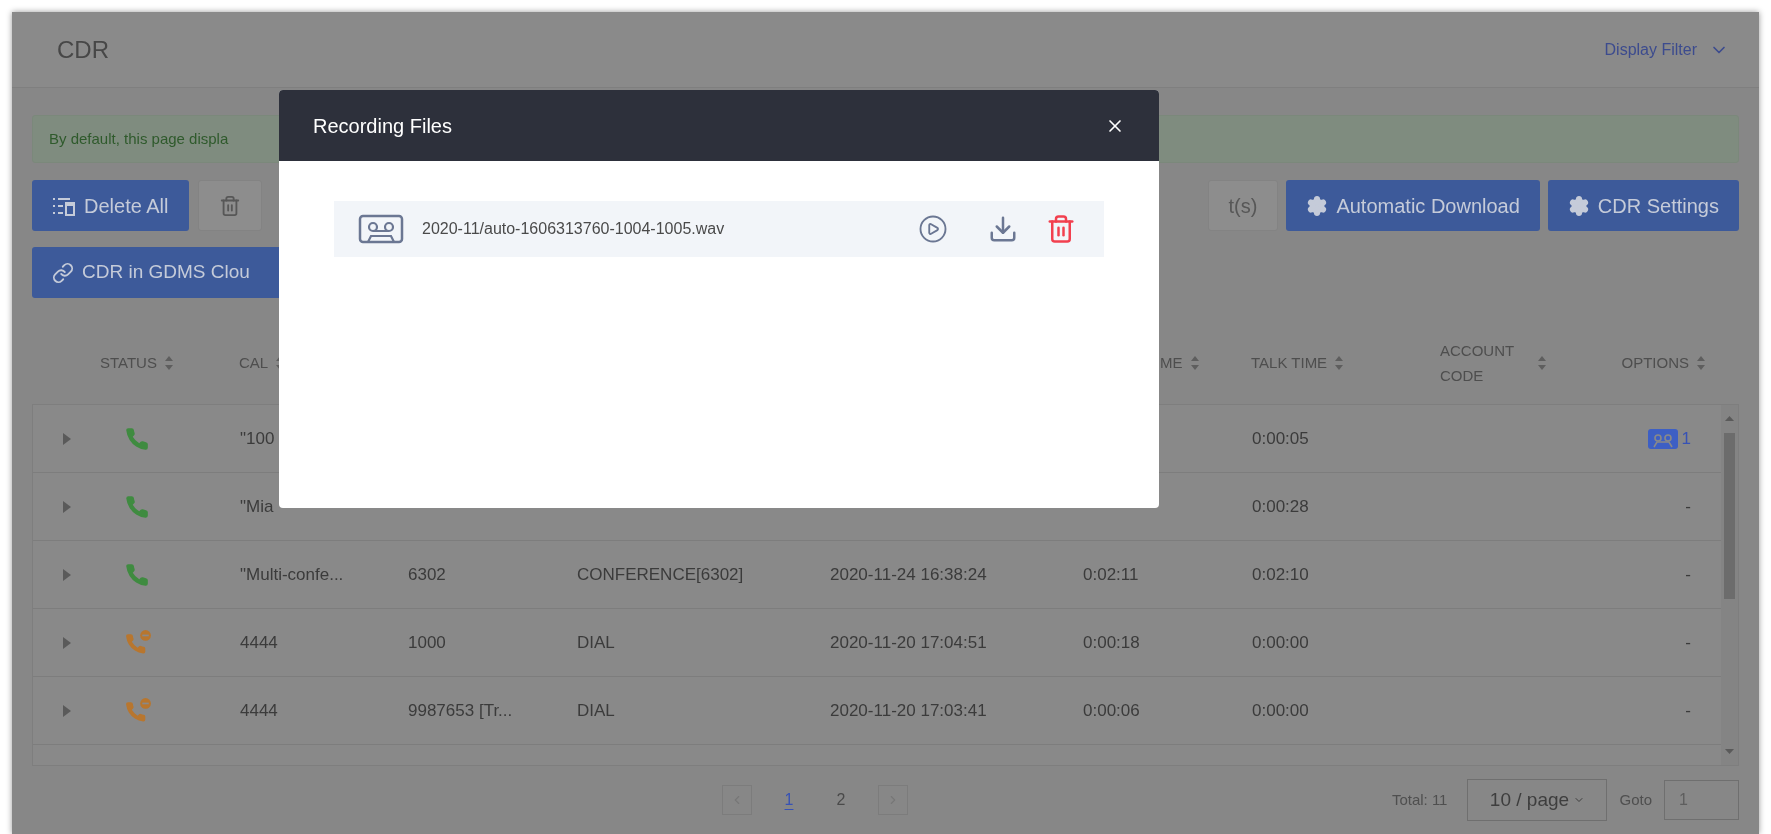 This screenshot has width=1771, height=834. What do you see at coordinates (139, 138) in the screenshot?
I see `notice-text: By default, this page displa` at bounding box center [139, 138].